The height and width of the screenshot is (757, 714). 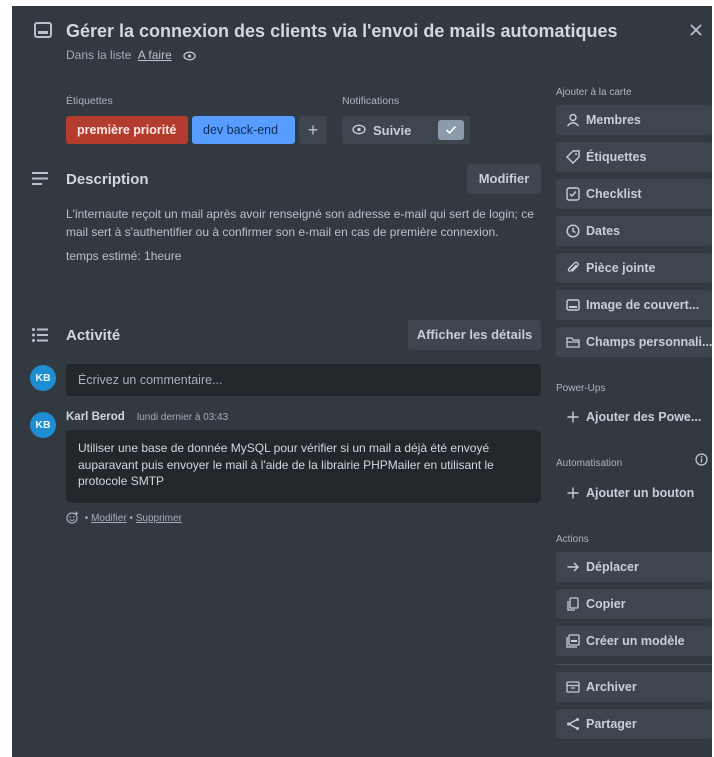 I want to click on dates-label: Dates, so click(x=603, y=231).